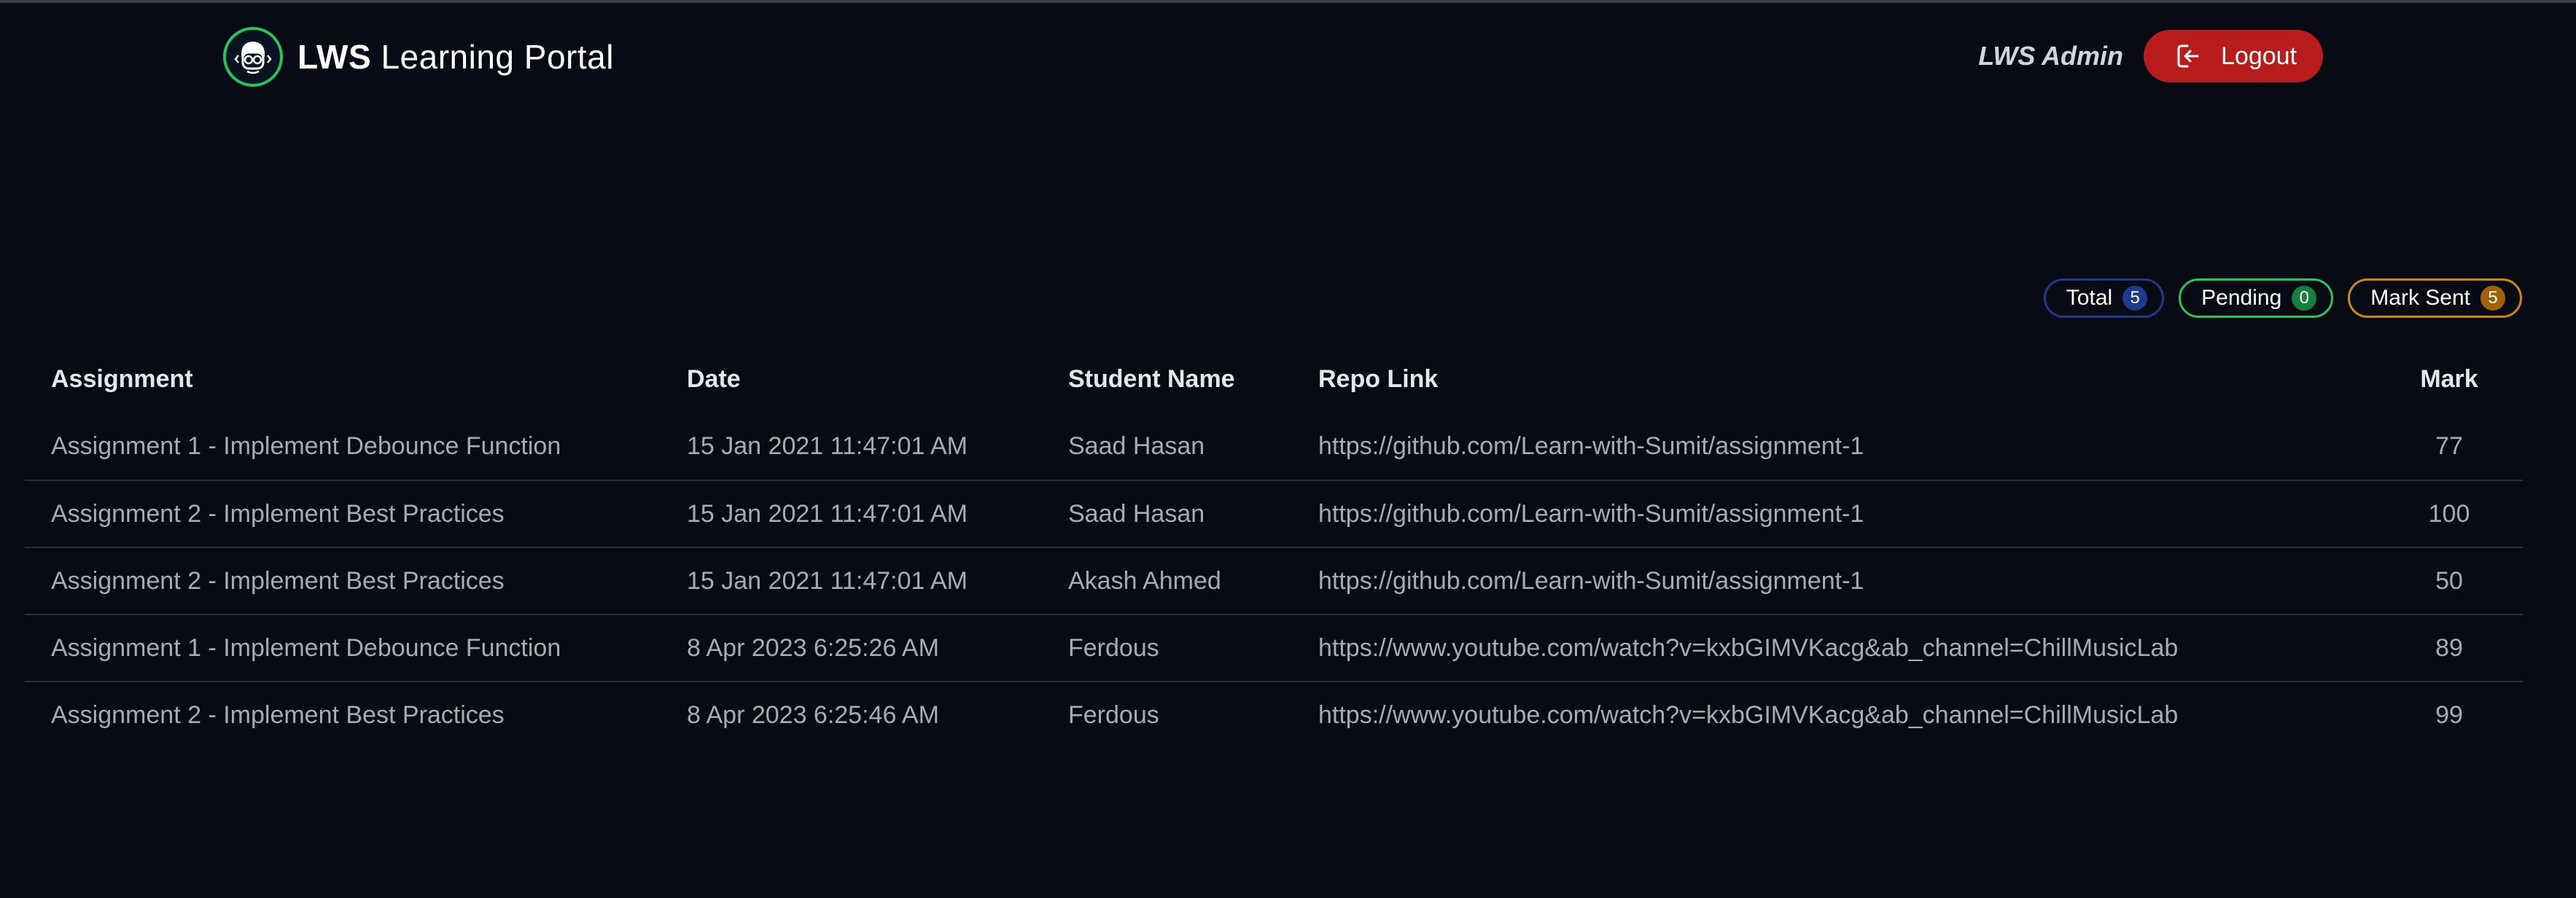  I want to click on total-badge: Total 5, so click(2104, 298).